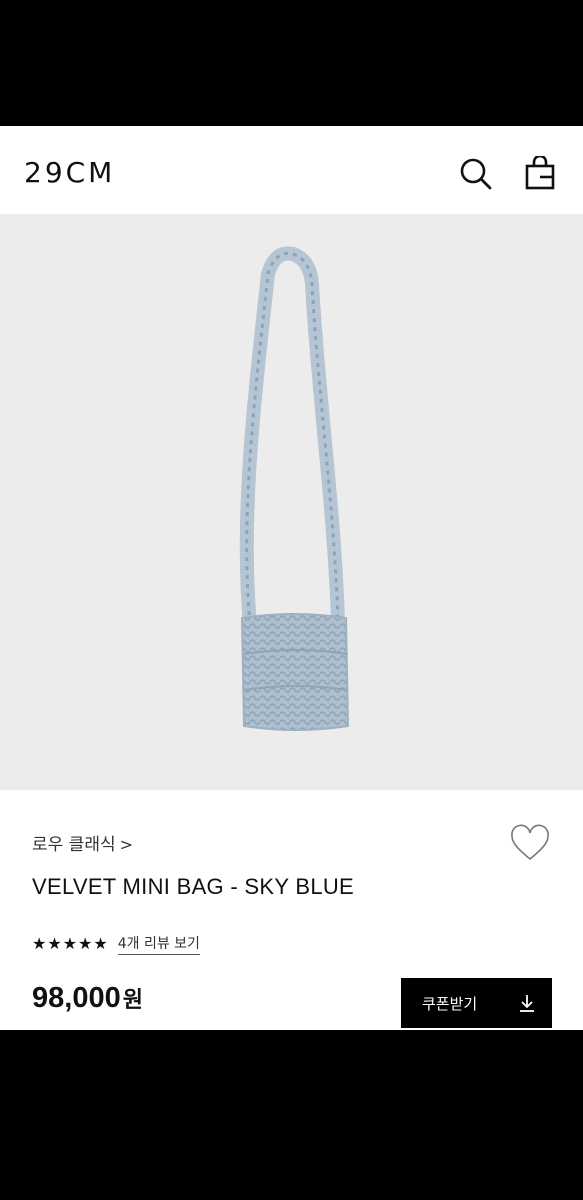 This screenshot has height=1200, width=583. I want to click on review-link: 4개 리뷰 보기, so click(158, 944).